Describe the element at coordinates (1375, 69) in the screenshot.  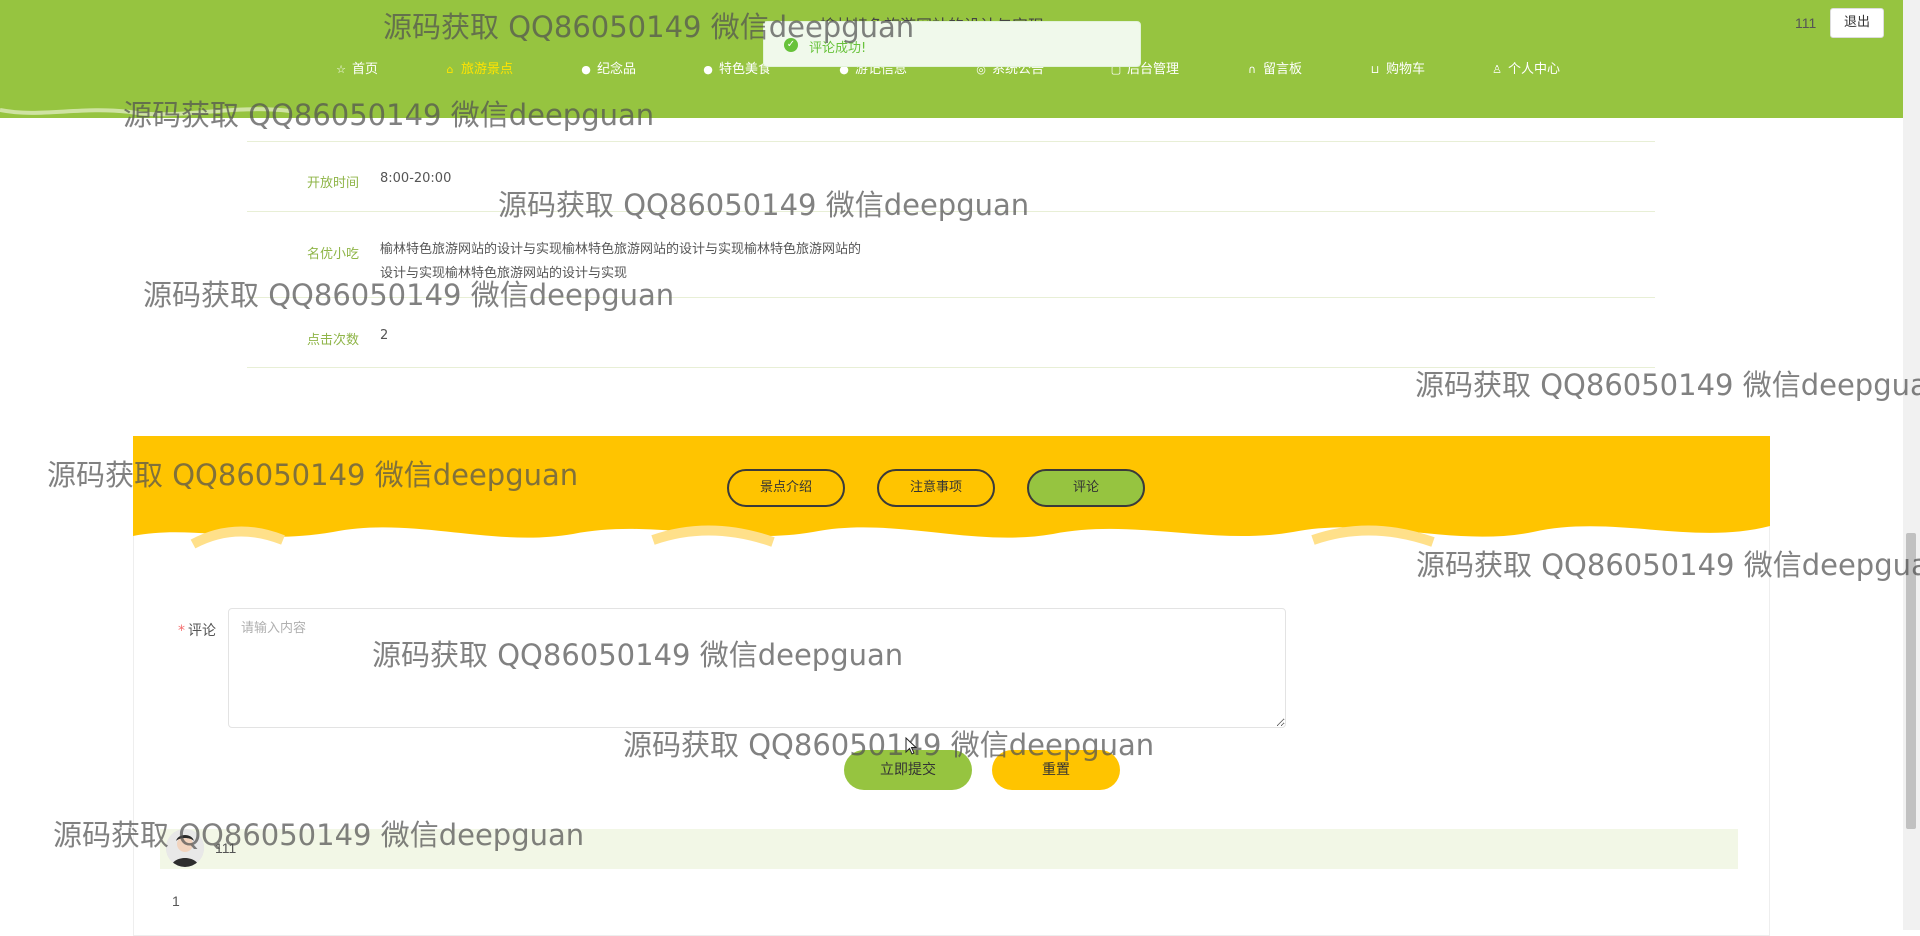
I see `cart-icon: ⊔` at that location.